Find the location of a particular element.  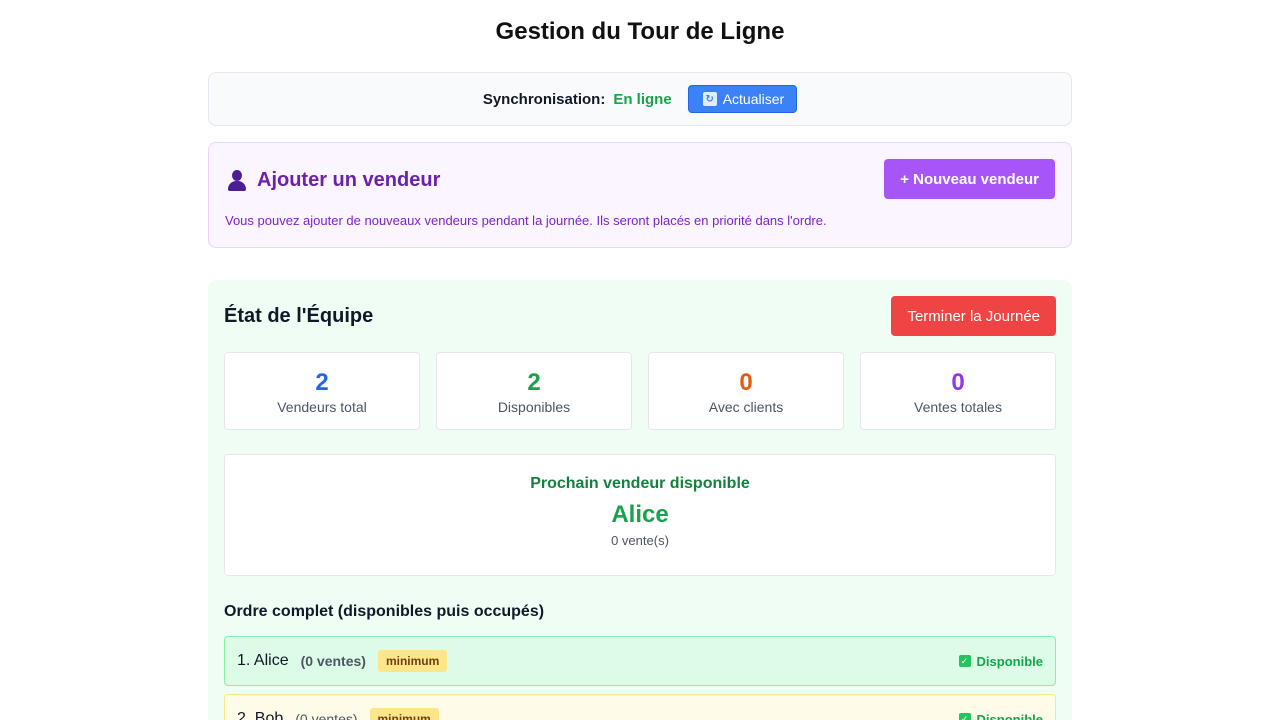

sync-status: En ligne is located at coordinates (642, 99).